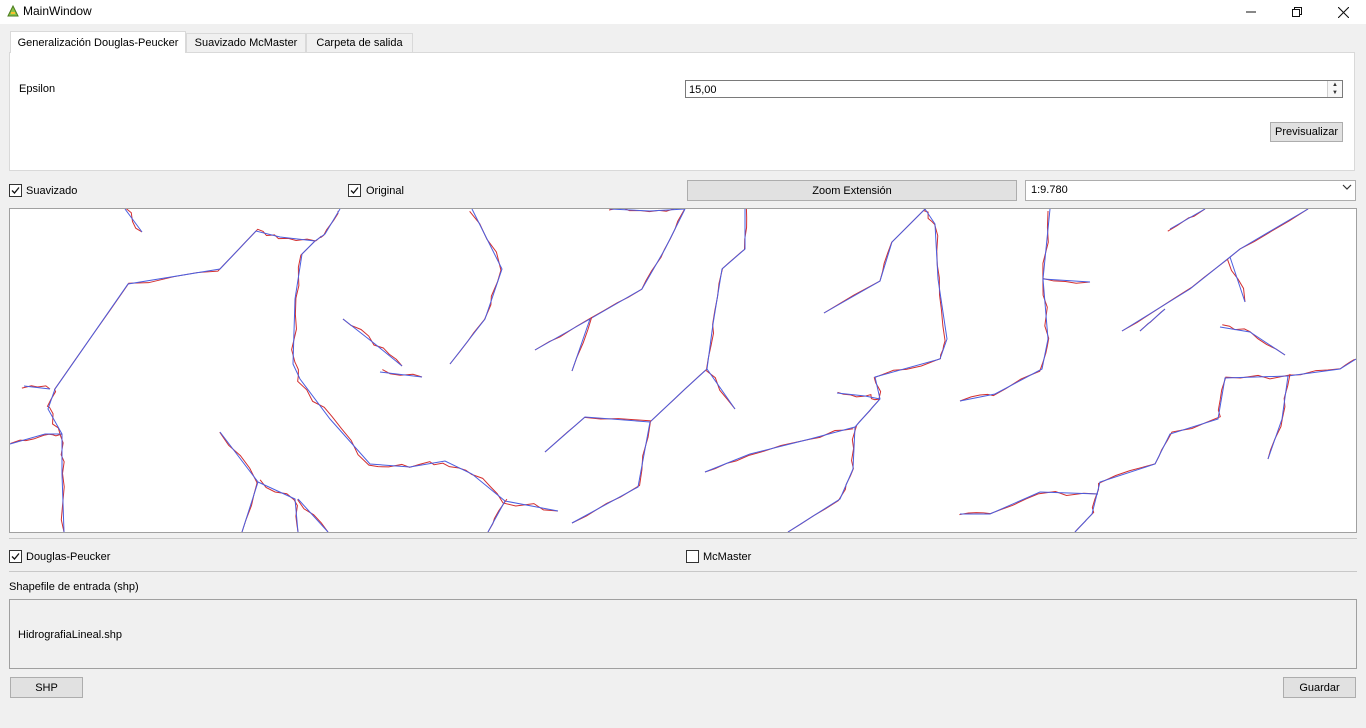 Image resolution: width=1366 pixels, height=728 pixels. What do you see at coordinates (683, 12) in the screenshot?
I see `title-bar` at bounding box center [683, 12].